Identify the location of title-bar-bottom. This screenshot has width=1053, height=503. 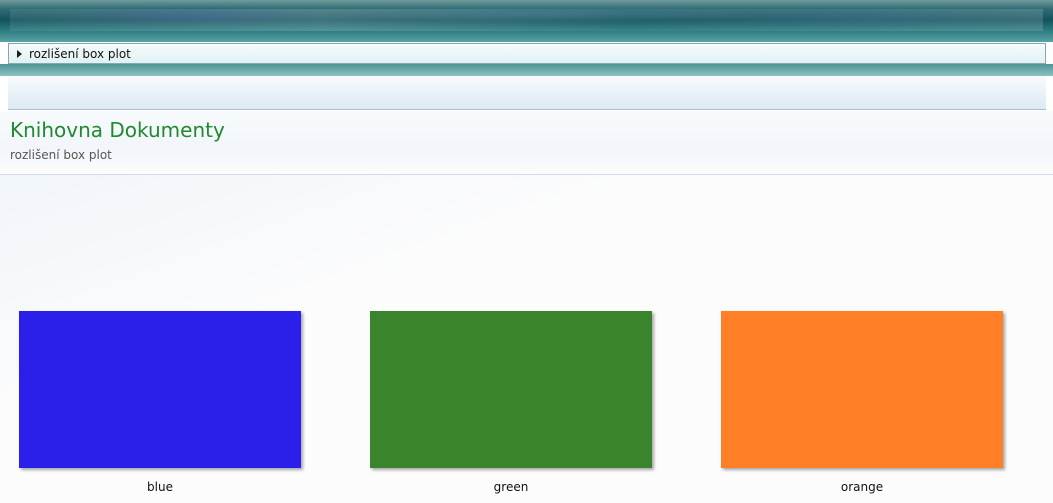
(526, 70).